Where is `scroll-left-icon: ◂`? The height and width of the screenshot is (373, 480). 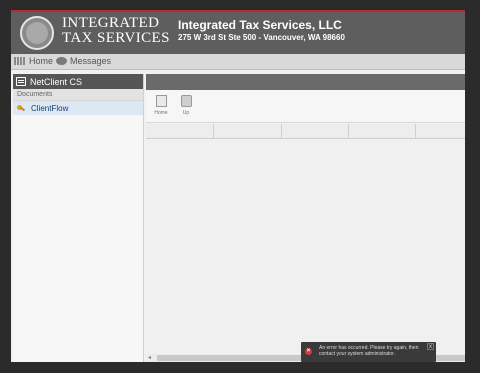
scroll-left-icon: ◂ is located at coordinates (149, 358).